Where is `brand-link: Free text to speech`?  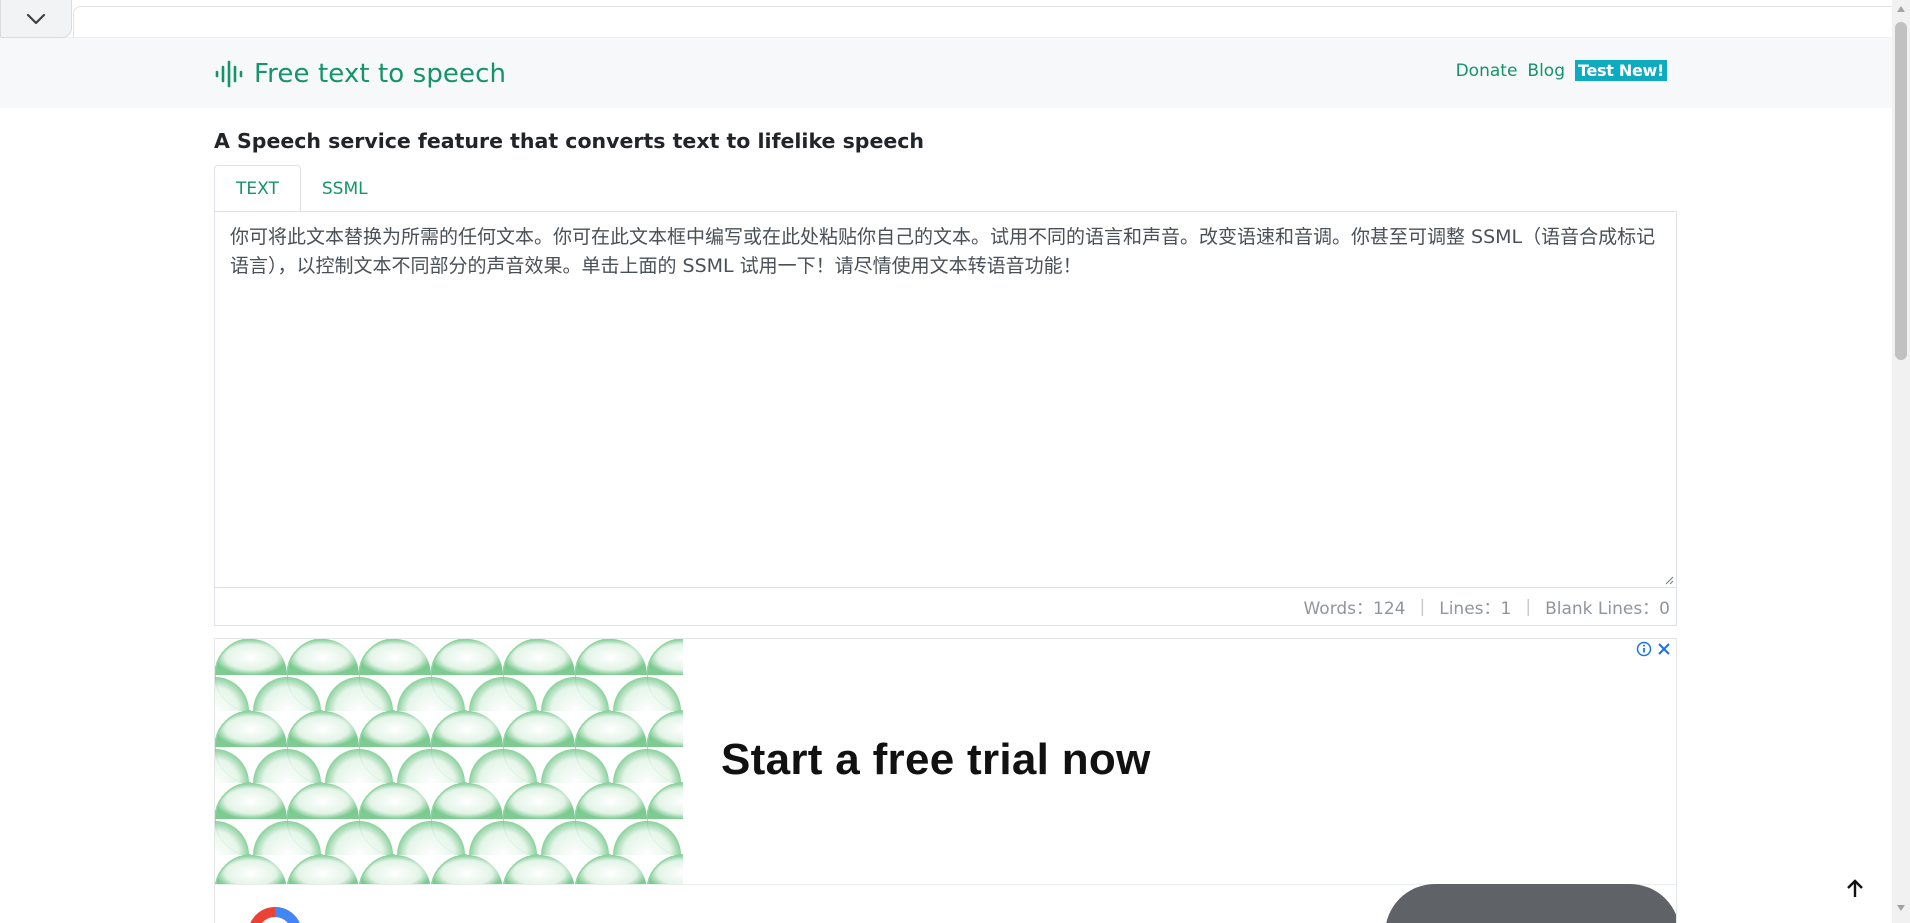
brand-link: Free text to speech is located at coordinates (360, 74).